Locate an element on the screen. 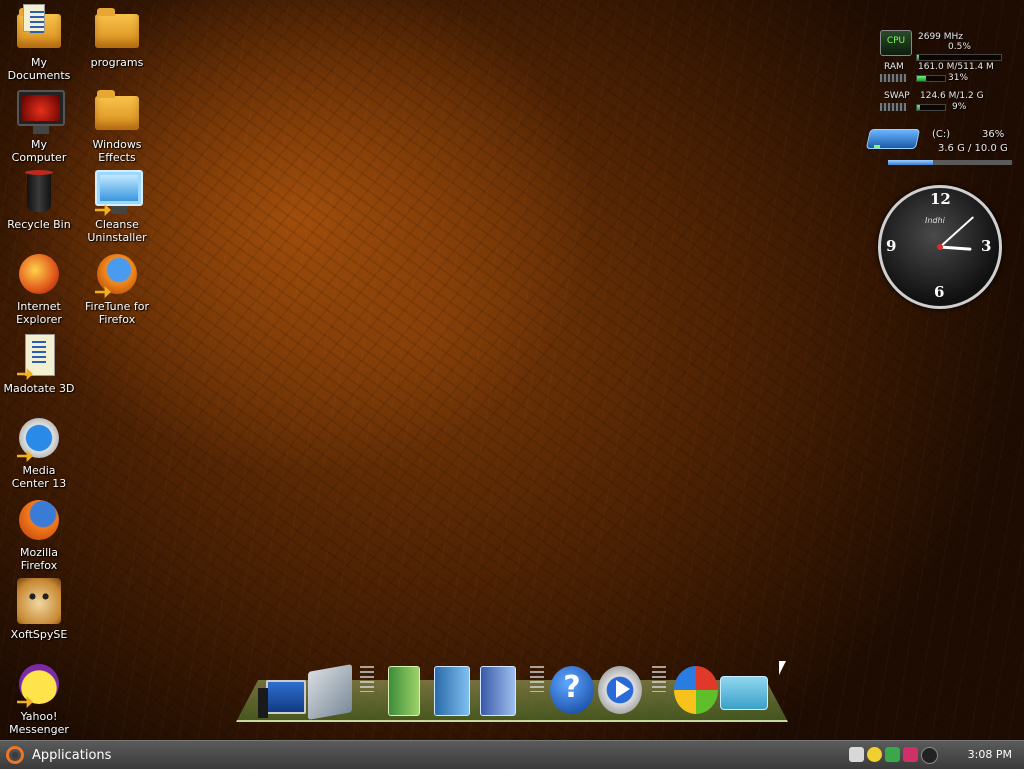  media-icon is located at coordinates (498, 691).